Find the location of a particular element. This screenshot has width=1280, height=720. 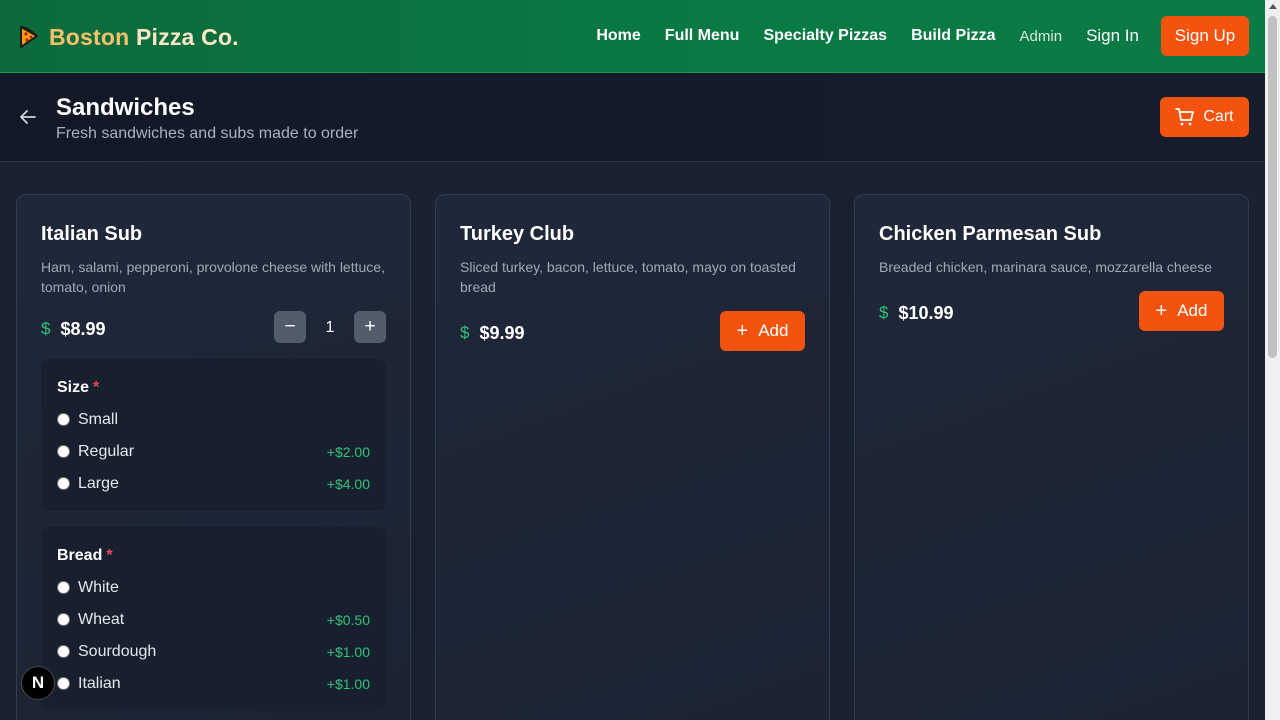

page-title: Sandwiches is located at coordinates (125, 107).